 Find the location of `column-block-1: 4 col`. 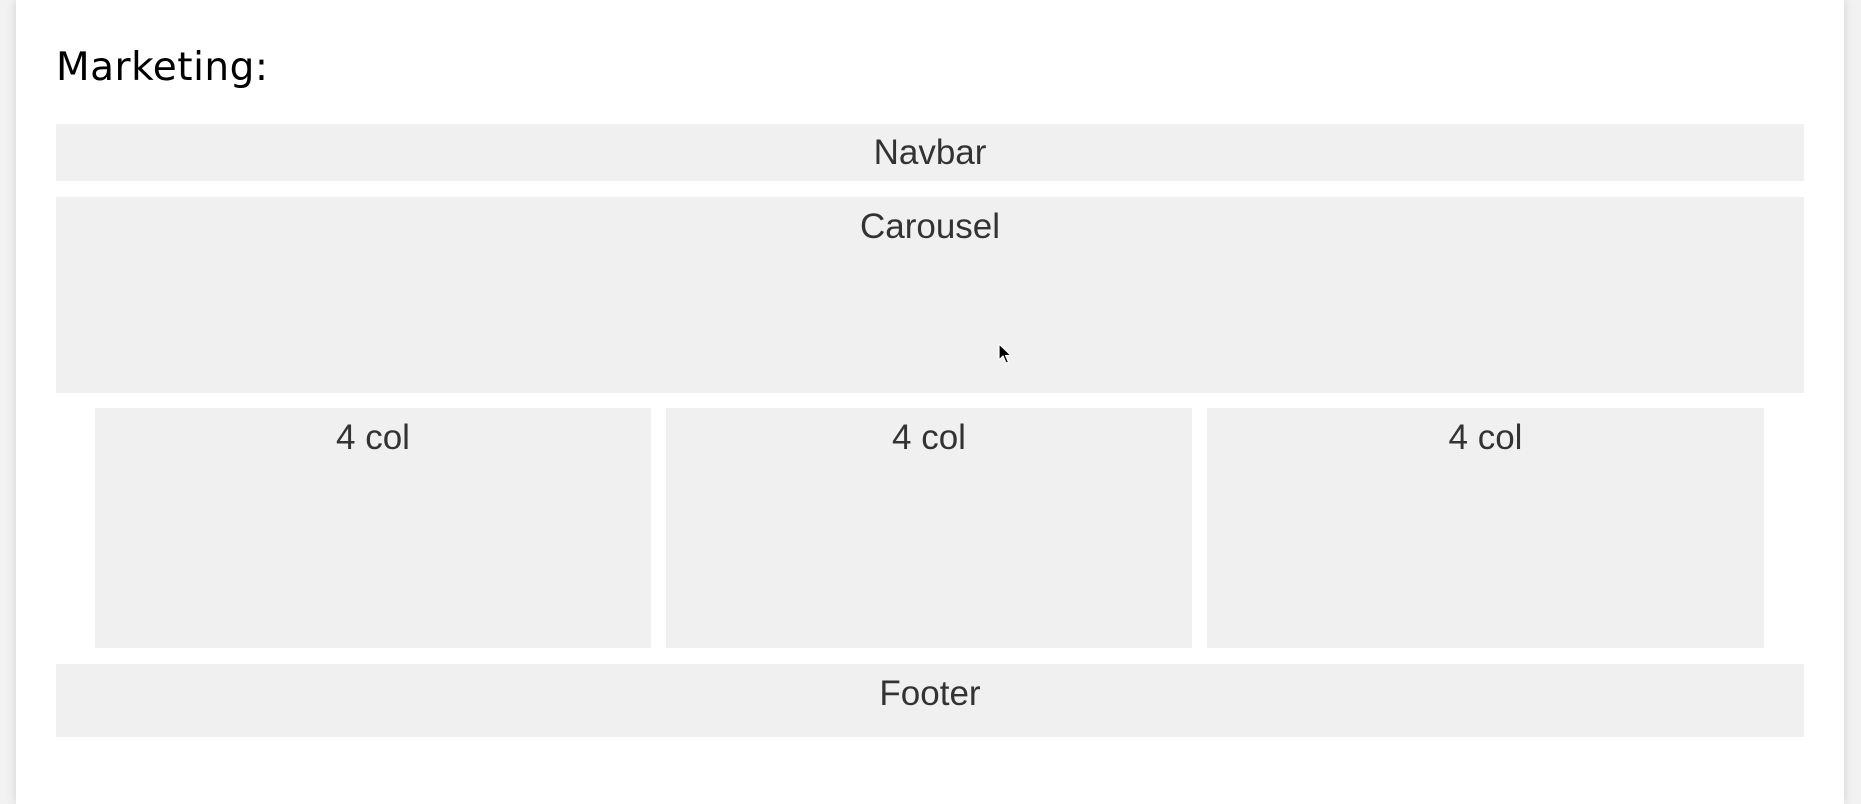

column-block-1: 4 col is located at coordinates (373, 528).